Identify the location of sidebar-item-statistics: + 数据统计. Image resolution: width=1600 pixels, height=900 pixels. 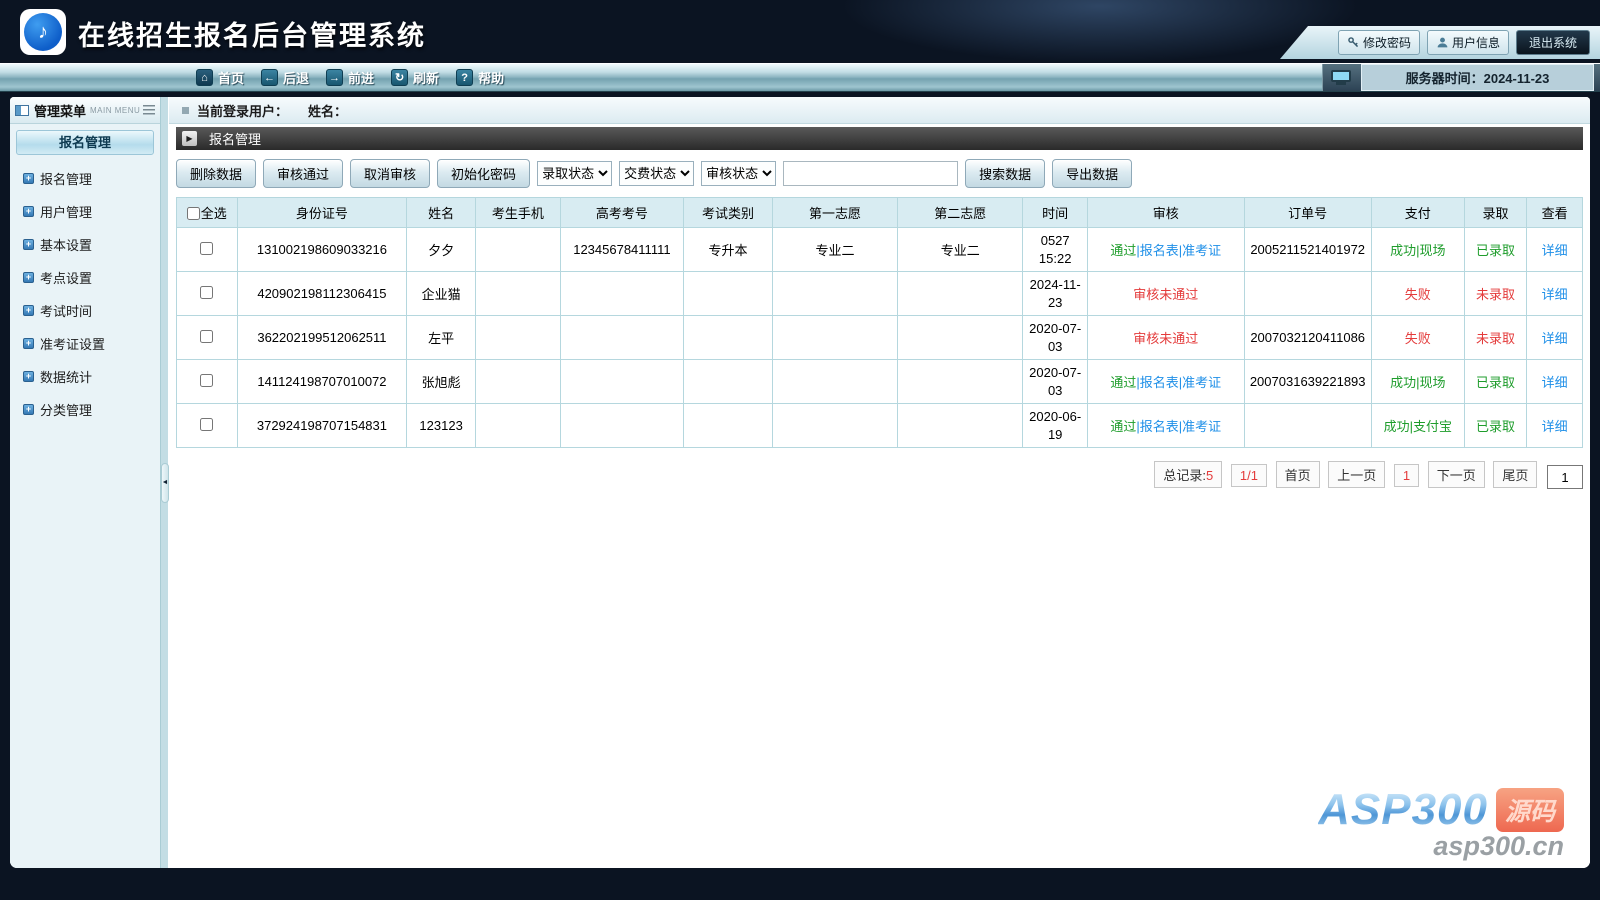
(85, 376).